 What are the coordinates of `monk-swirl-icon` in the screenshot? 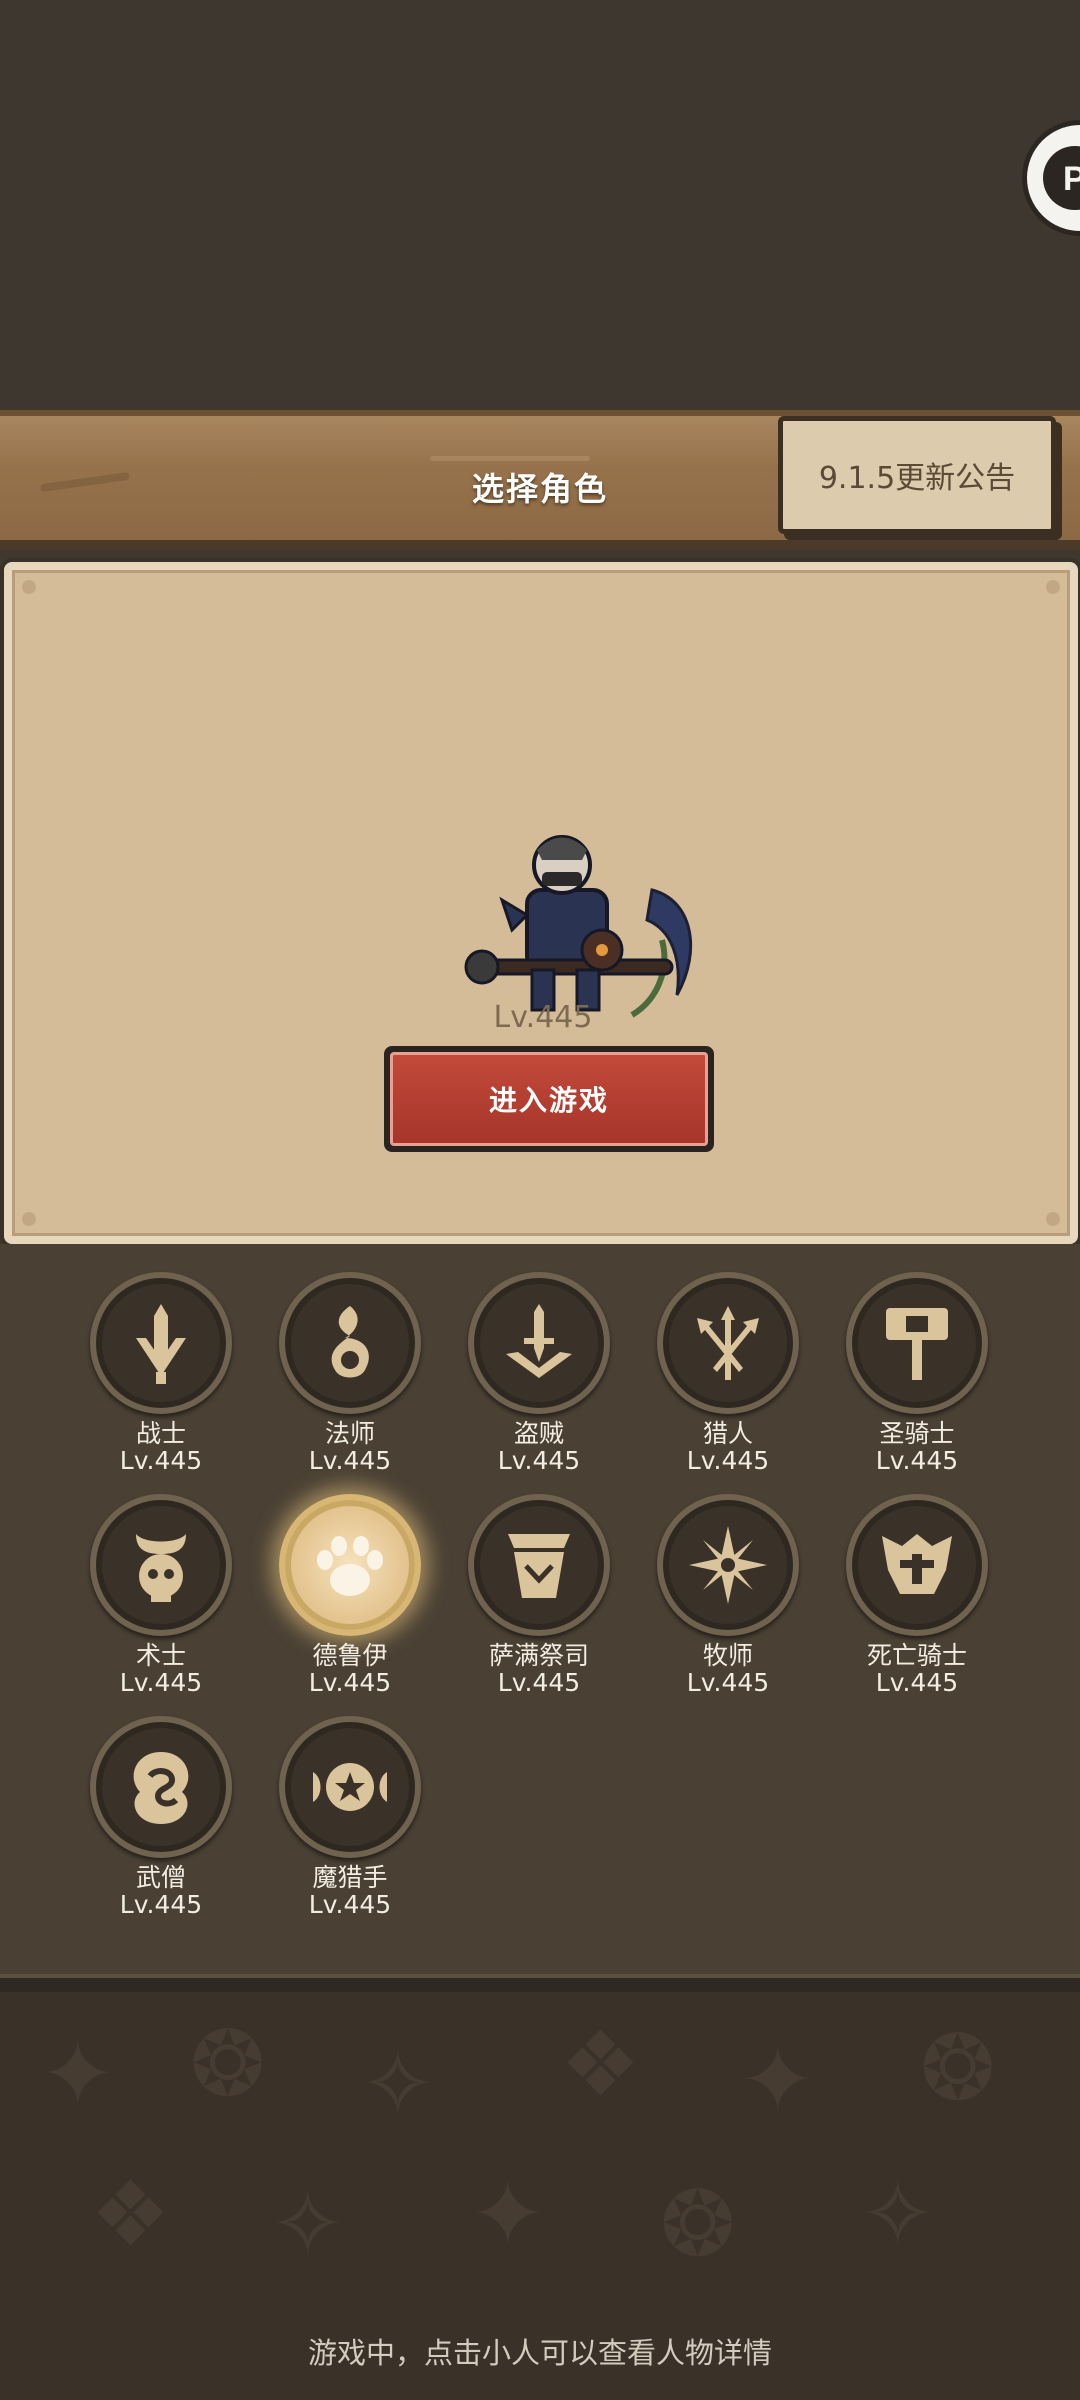 It's located at (161, 1787).